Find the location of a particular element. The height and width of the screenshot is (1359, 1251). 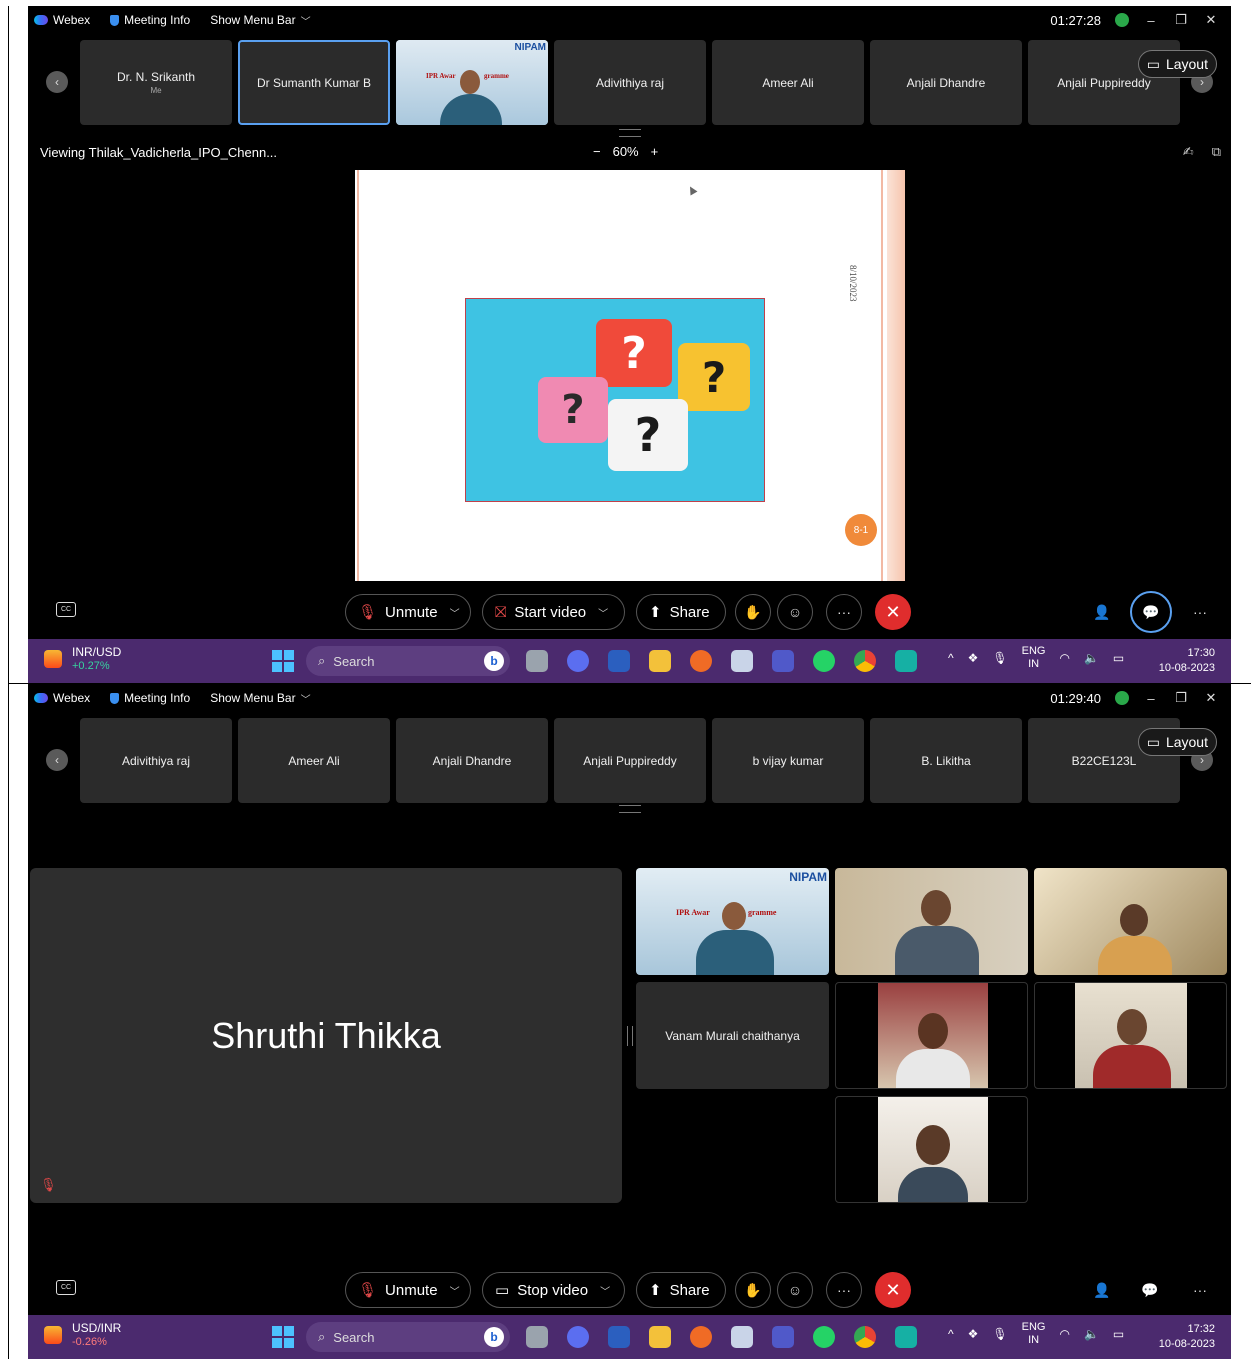

share-button: ⬆ Share is located at coordinates (681, 1290).